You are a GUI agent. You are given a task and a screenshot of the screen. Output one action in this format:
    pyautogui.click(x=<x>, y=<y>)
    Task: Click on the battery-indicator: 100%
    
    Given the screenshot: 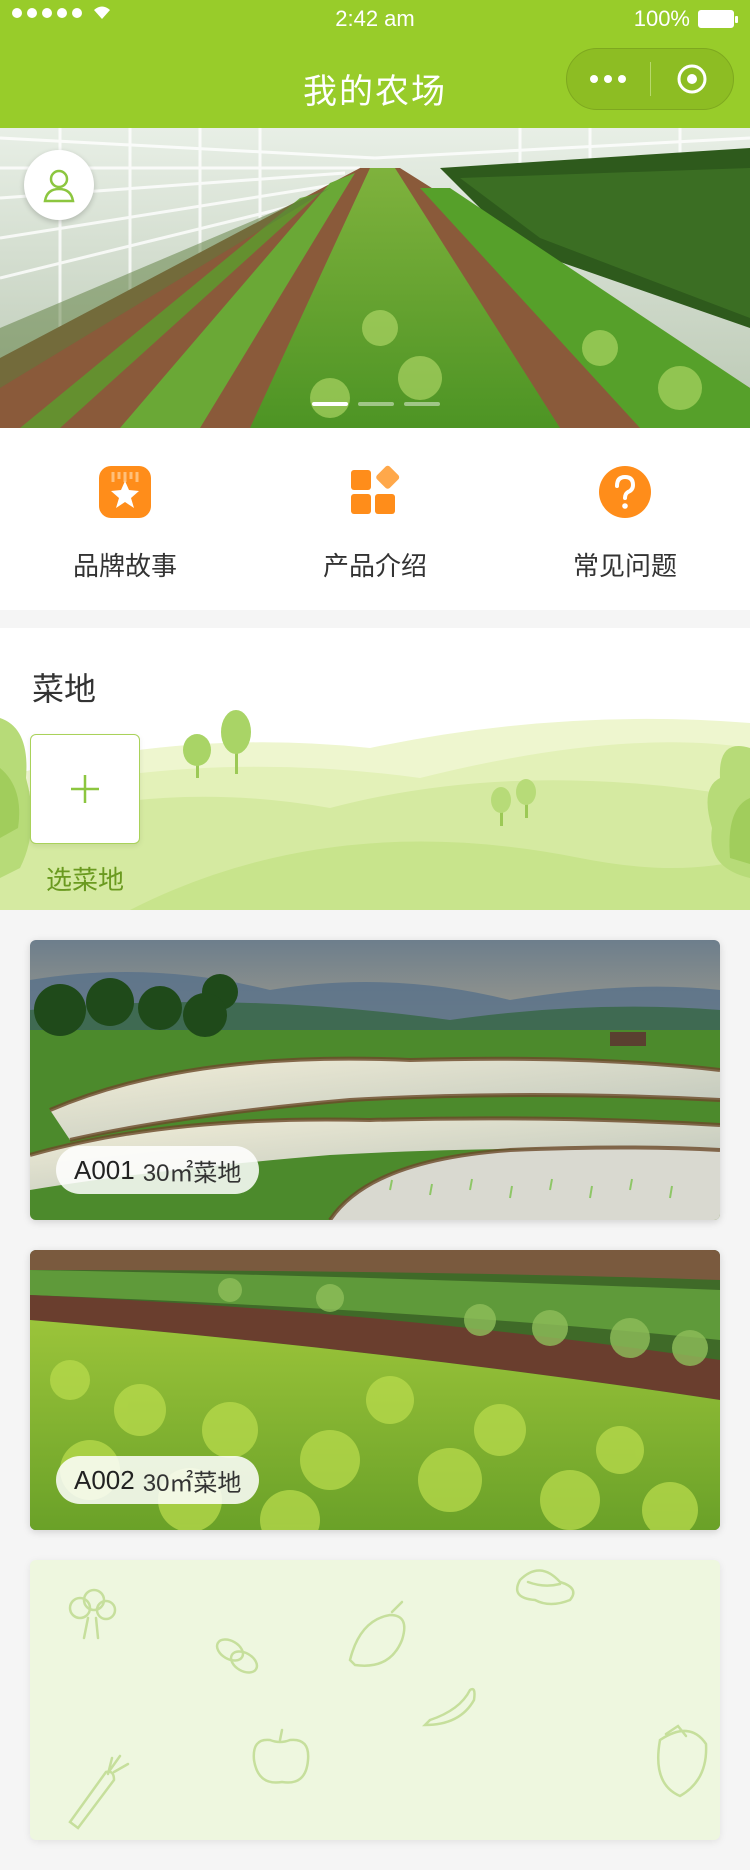 What is the action you would take?
    pyautogui.click(x=685, y=19)
    